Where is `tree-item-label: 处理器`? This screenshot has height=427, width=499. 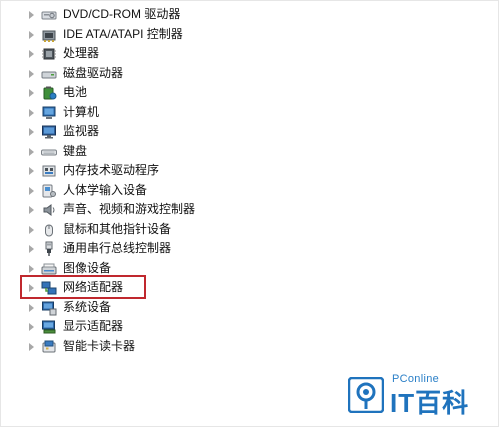 tree-item-label: 处理器 is located at coordinates (81, 53).